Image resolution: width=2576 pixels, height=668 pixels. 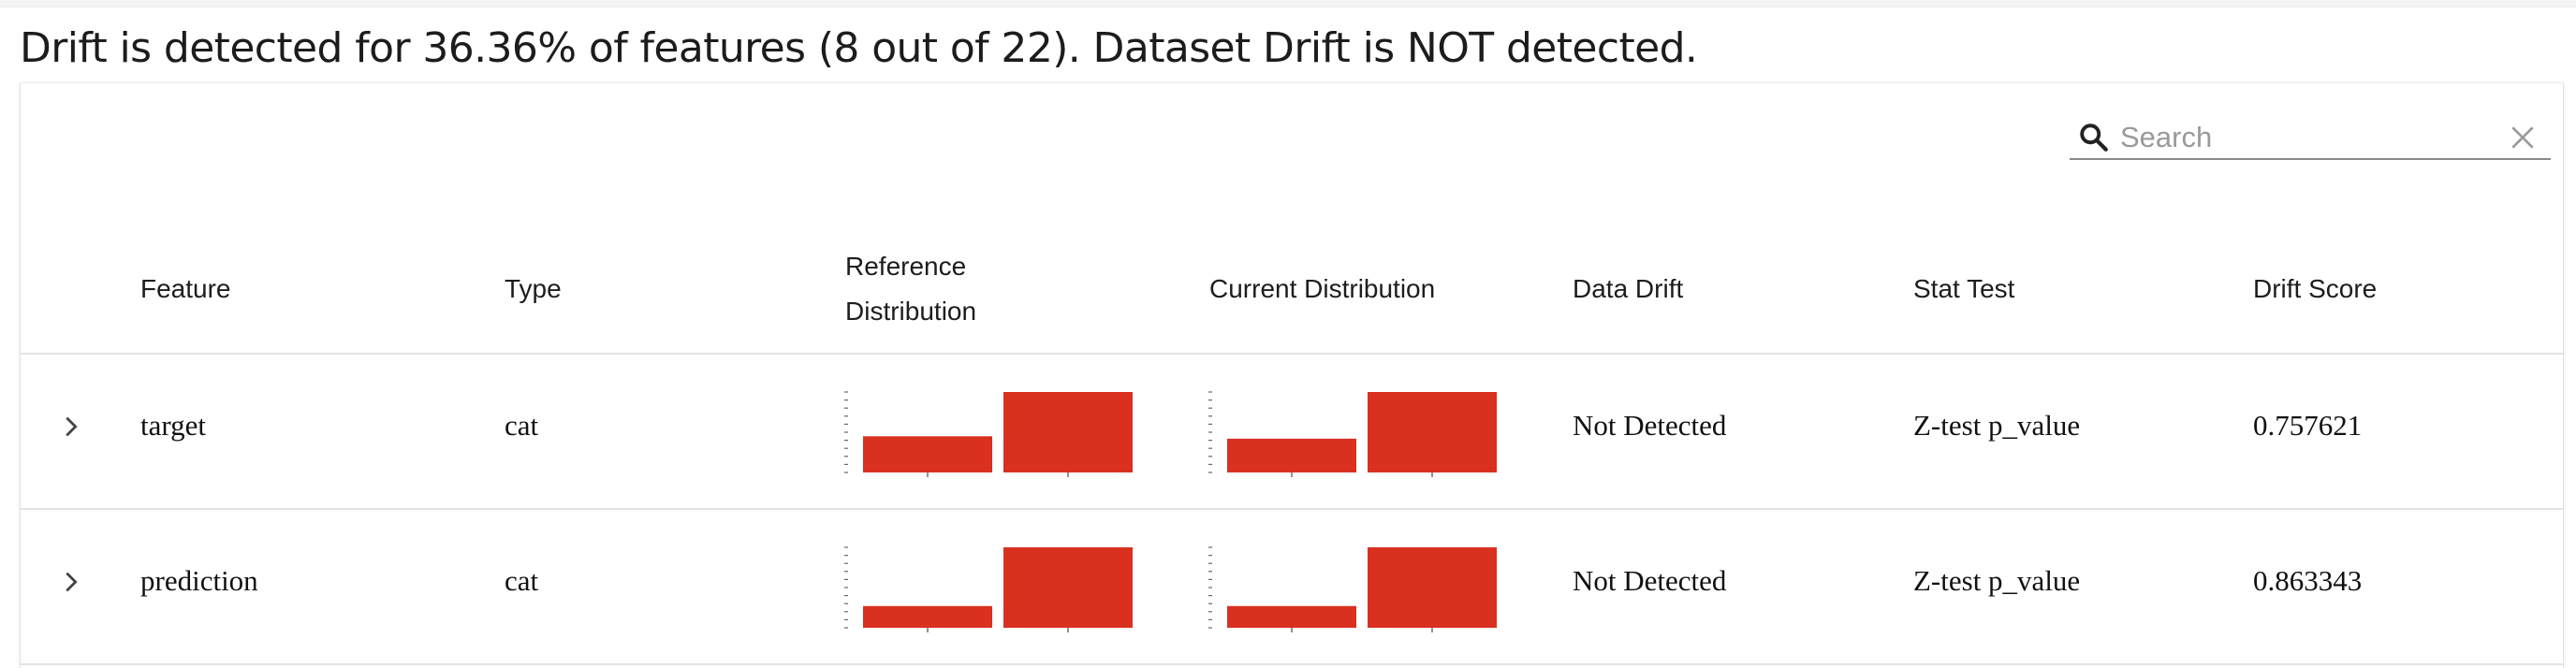 I want to click on drift-score: 0.863343, so click(x=2308, y=580).